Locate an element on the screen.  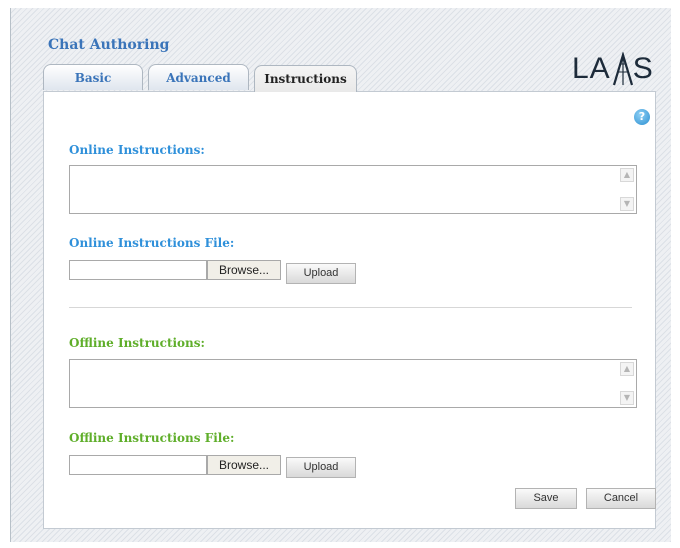
offline-instructions-textarea: ▲ ▼ is located at coordinates (353, 383).